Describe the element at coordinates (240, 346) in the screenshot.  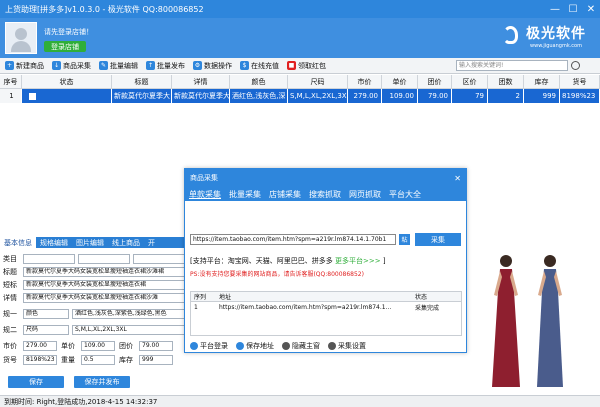
I see `save-icon` at that location.